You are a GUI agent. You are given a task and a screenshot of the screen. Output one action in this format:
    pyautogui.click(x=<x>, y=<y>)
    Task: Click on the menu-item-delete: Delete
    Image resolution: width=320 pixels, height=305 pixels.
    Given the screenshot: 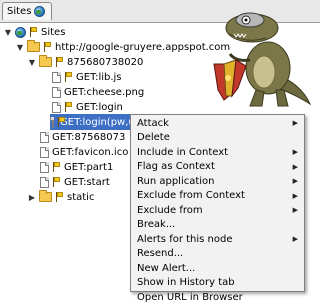 What is the action you would take?
    pyautogui.click(x=217, y=138)
    